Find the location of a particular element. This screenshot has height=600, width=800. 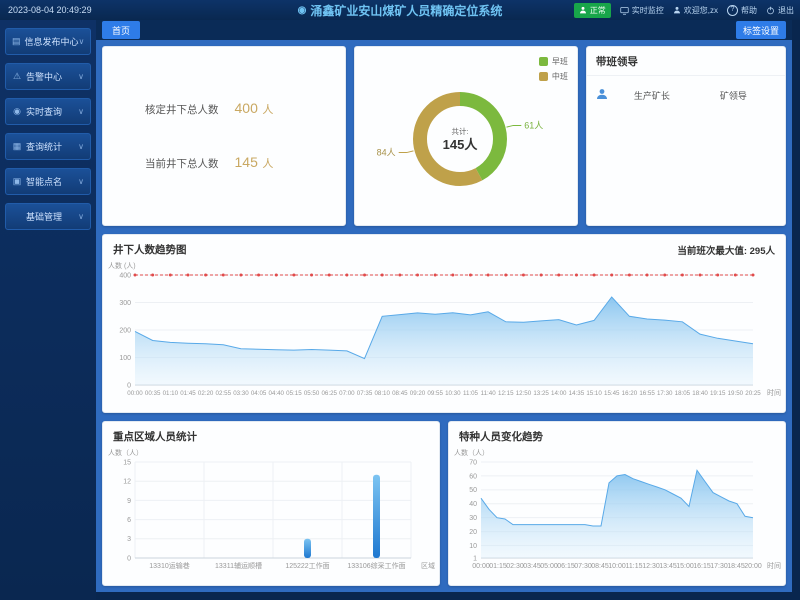

chevron-down-icon: ∨ is located at coordinates (81, 181).